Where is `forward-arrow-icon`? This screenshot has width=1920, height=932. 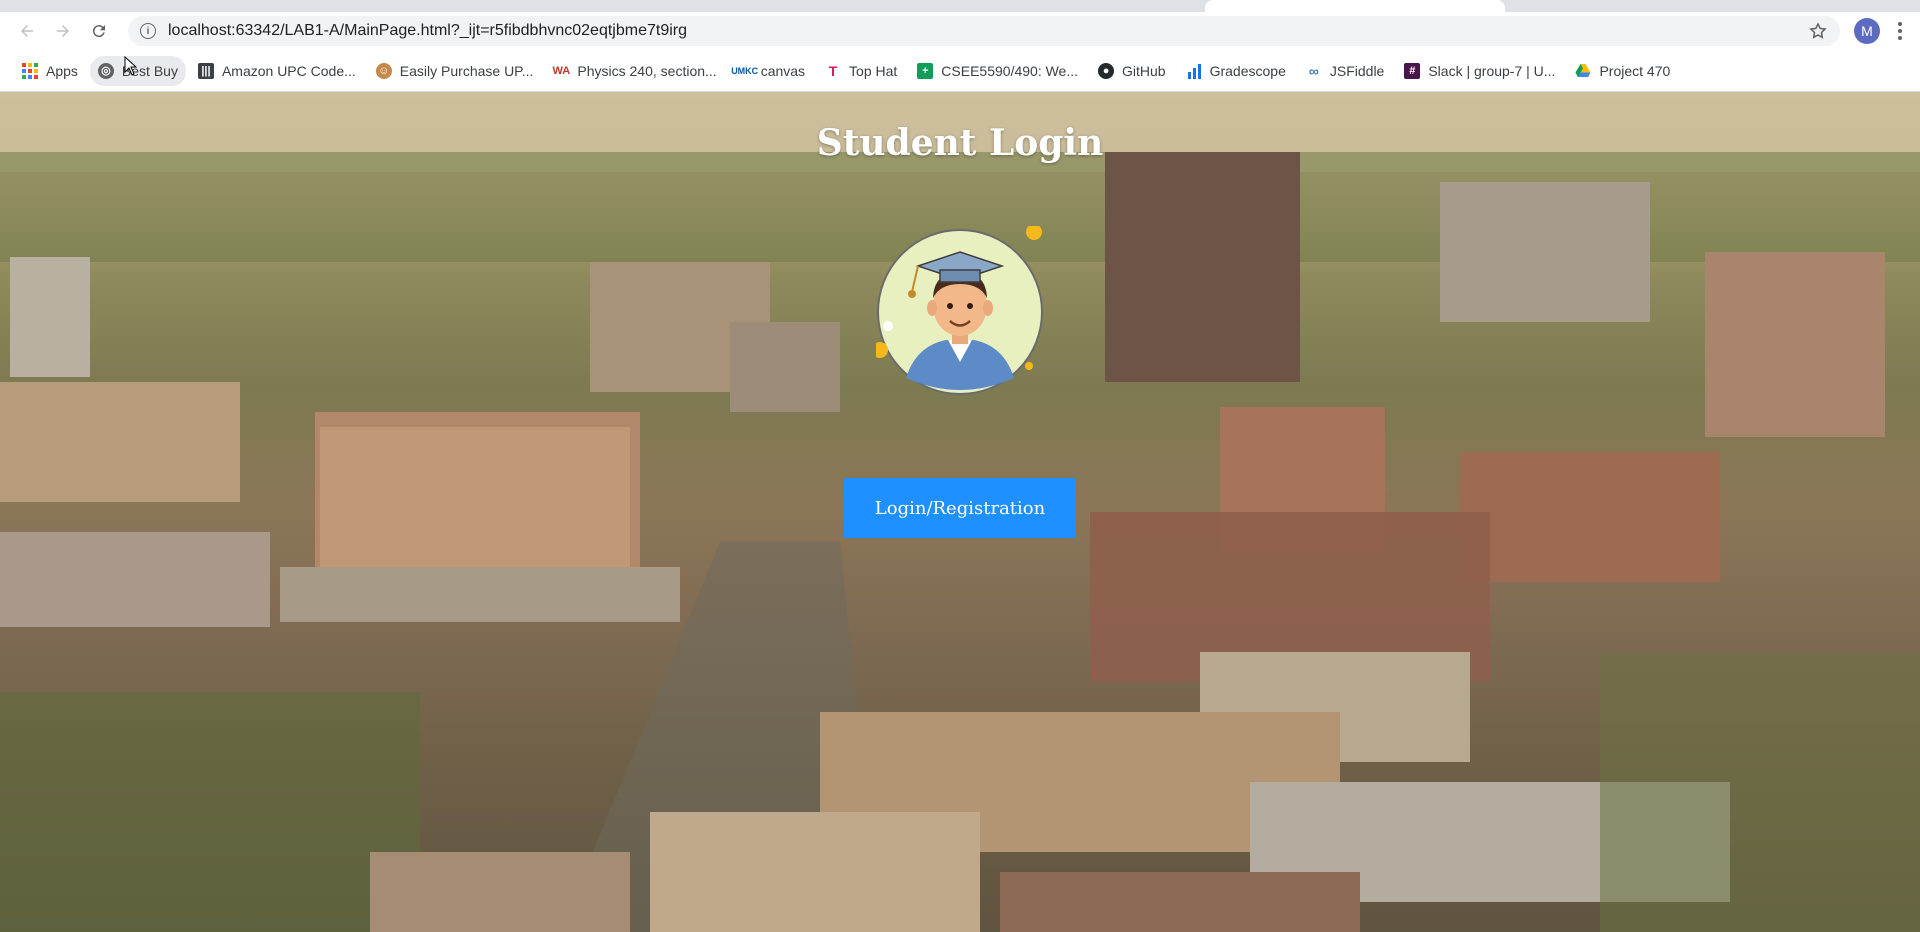 forward-arrow-icon is located at coordinates (63, 31).